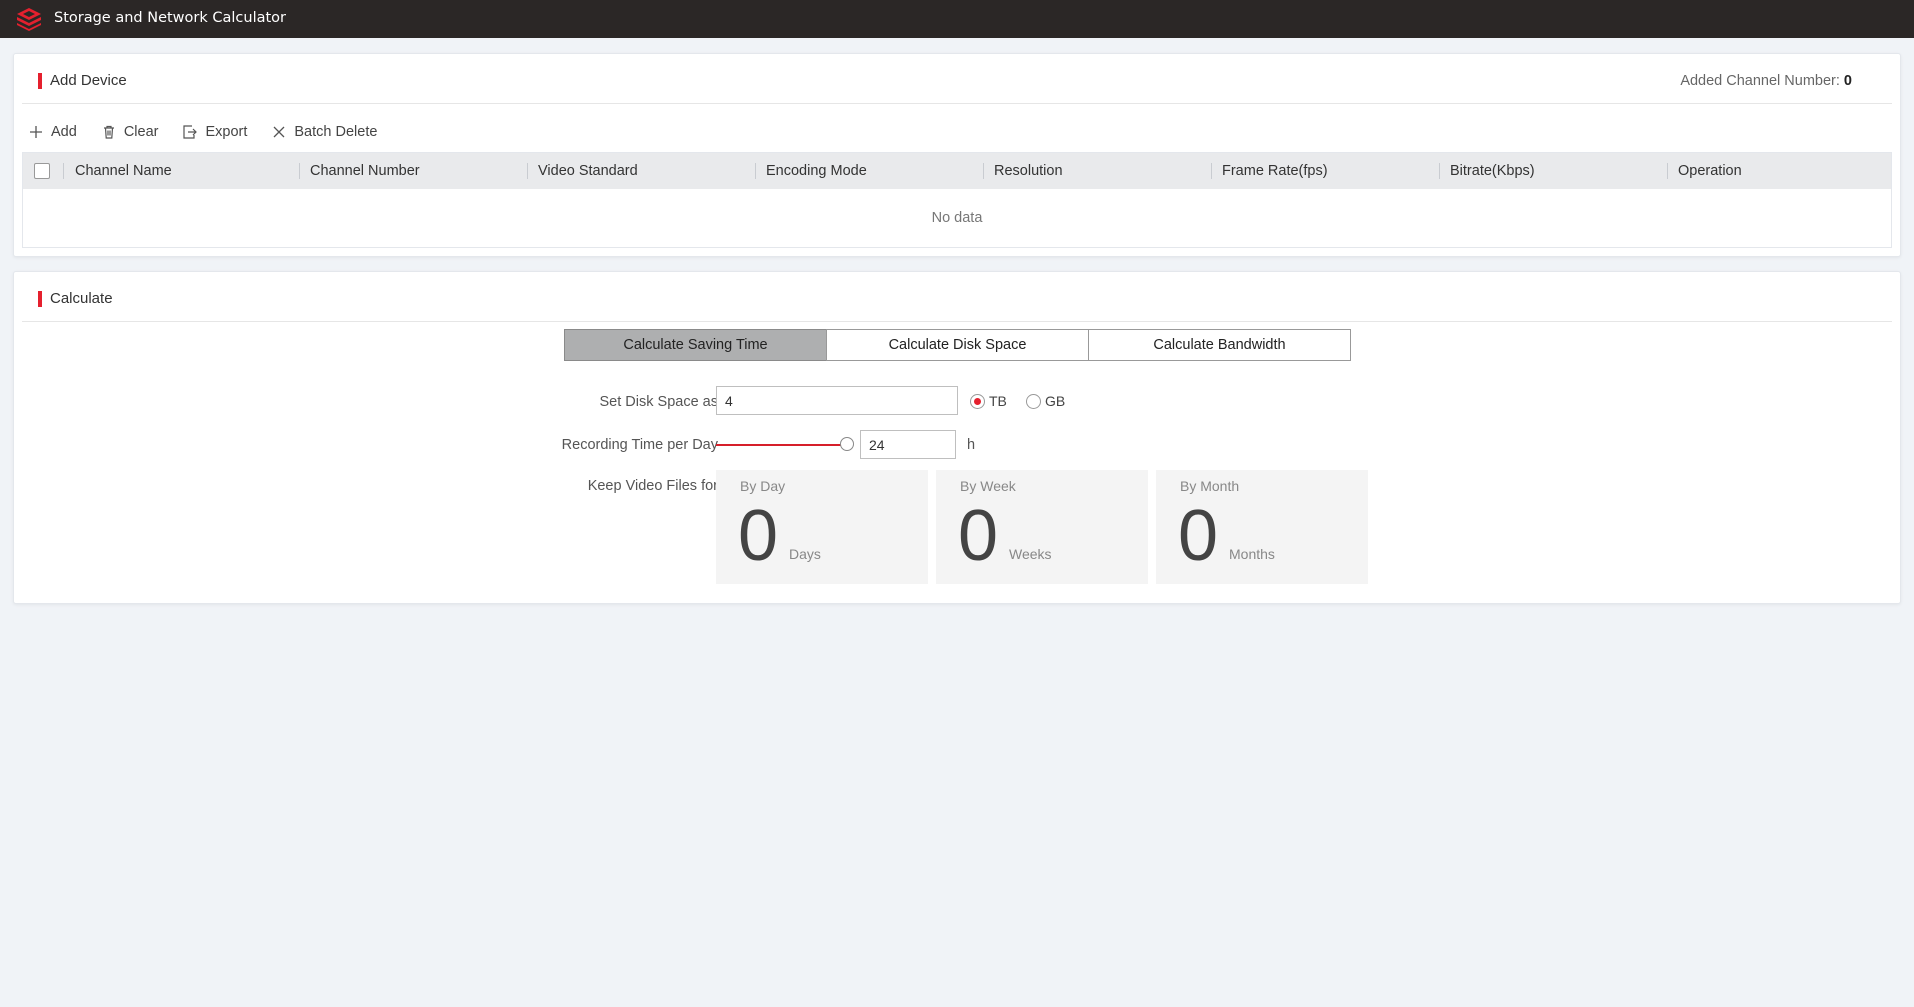 The height and width of the screenshot is (1007, 1914). I want to click on clear-label: Clear, so click(141, 132).